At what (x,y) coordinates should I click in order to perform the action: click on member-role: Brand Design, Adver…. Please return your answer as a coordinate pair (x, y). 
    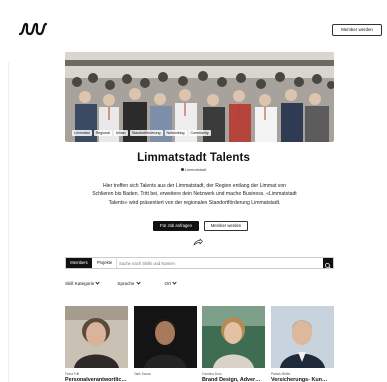
    Looking at the image, I should click on (231, 379).